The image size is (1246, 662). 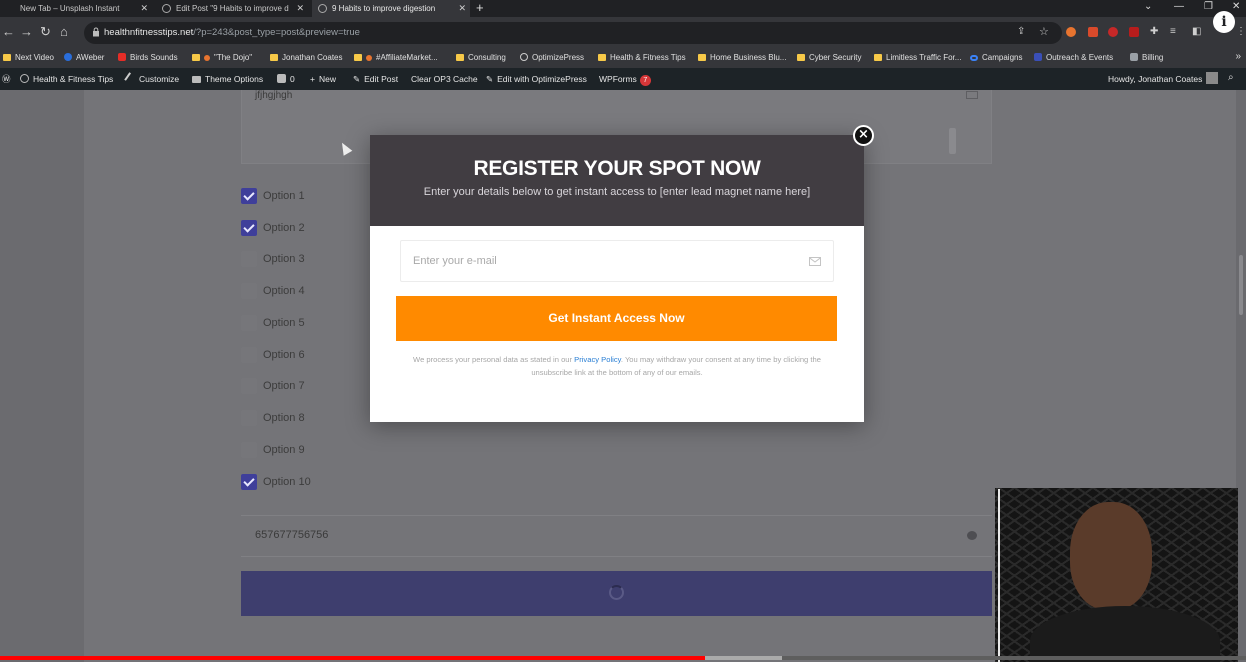 What do you see at coordinates (1073, 58) in the screenshot?
I see `bookmark-outreach-events: Outreach & Events` at bounding box center [1073, 58].